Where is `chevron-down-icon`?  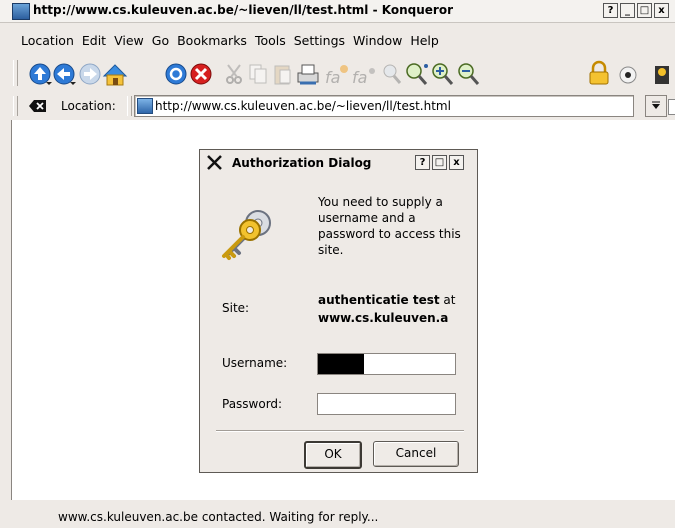 chevron-down-icon is located at coordinates (656, 105).